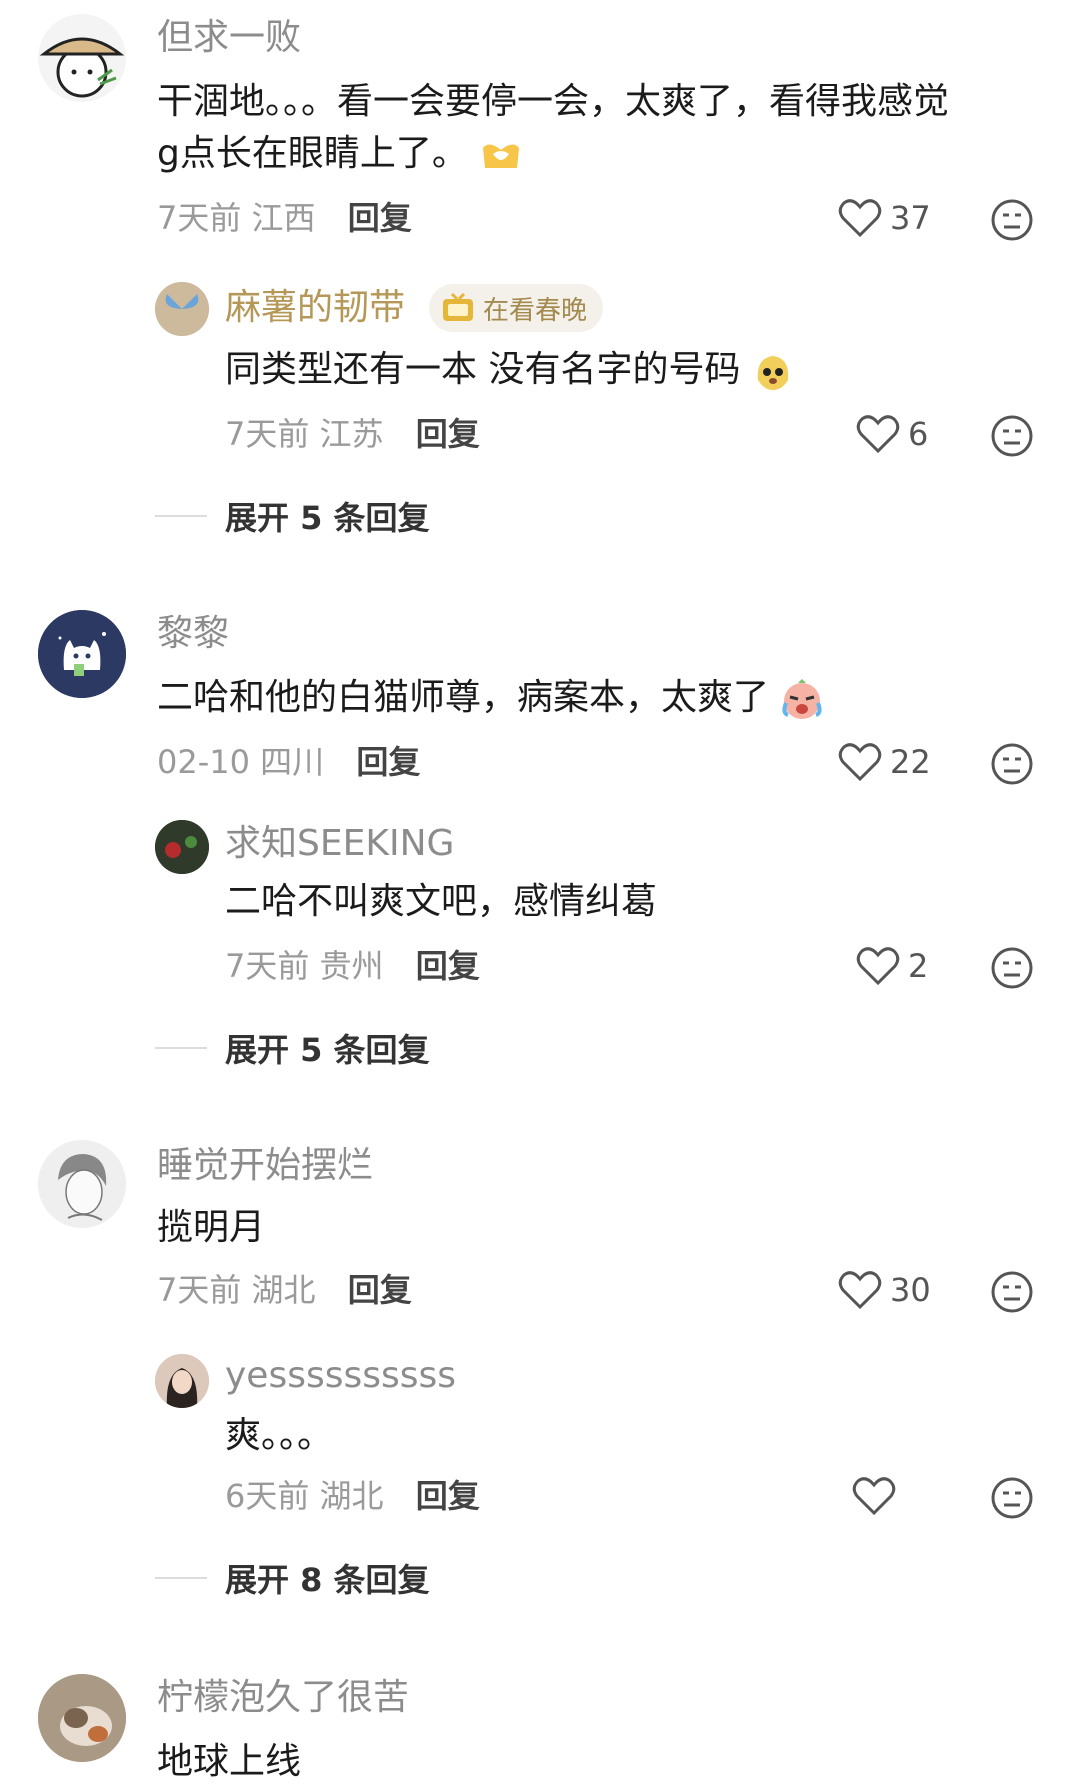  What do you see at coordinates (884, 218) in the screenshot?
I see `like-button: 37` at bounding box center [884, 218].